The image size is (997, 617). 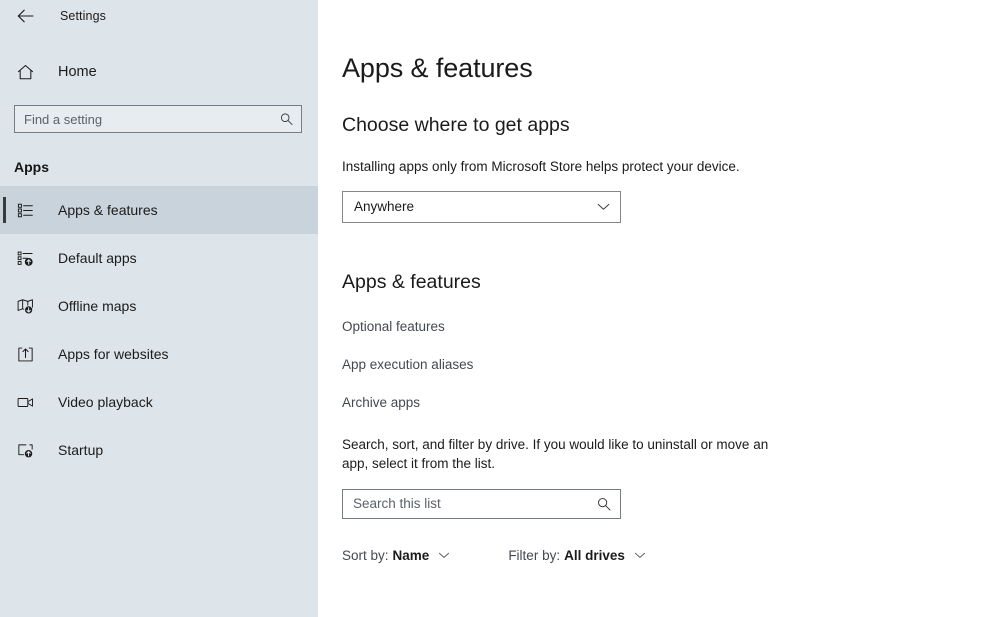 I want to click on sort-by-value: Name, so click(x=411, y=555).